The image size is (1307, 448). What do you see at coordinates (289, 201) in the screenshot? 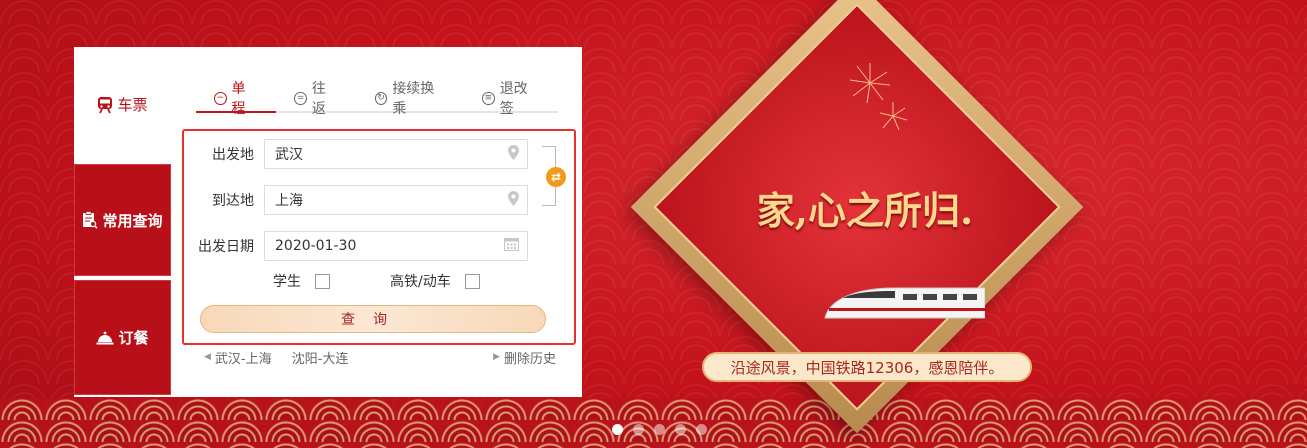
I see `to-station-value: 上海` at bounding box center [289, 201].